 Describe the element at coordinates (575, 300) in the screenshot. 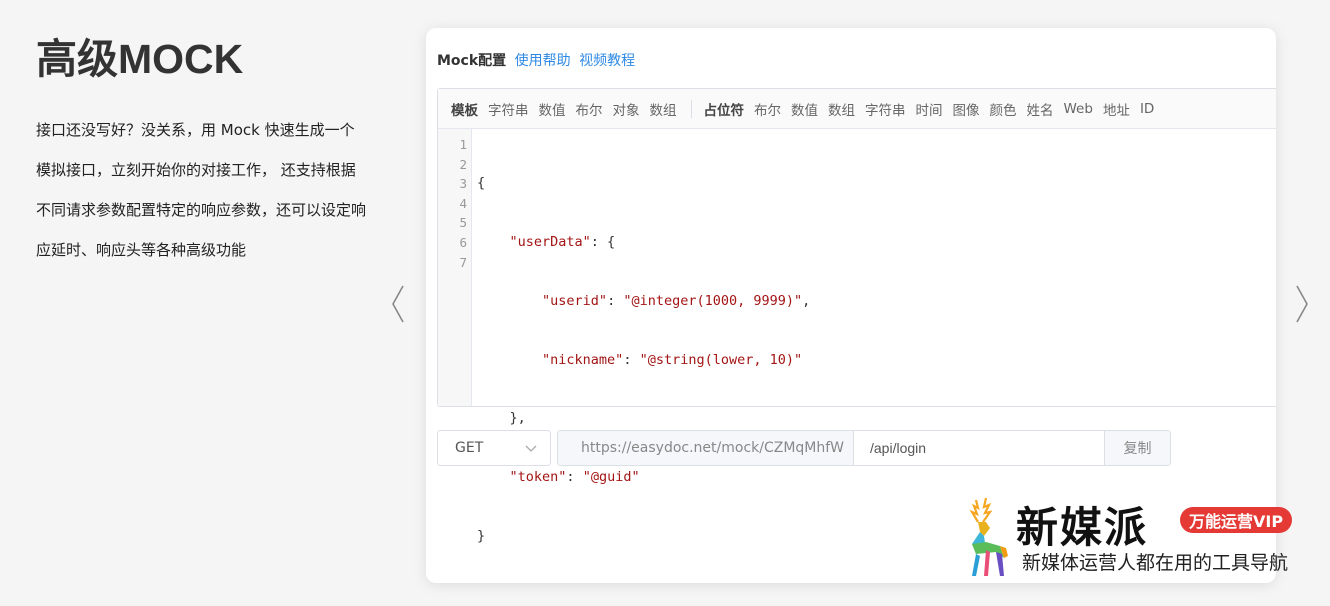

I see `code-key: "userid"` at that location.